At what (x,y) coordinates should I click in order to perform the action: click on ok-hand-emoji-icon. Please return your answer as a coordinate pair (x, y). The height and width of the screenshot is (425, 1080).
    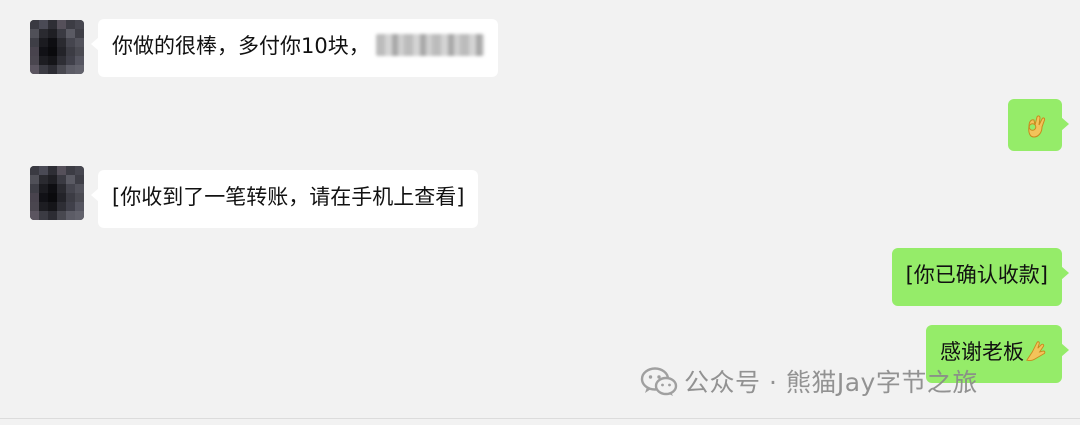
    Looking at the image, I should click on (1037, 126).